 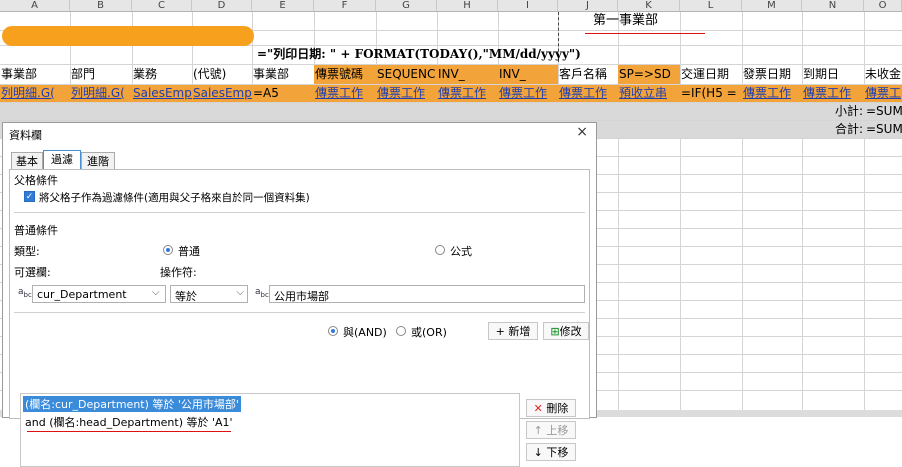 What do you see at coordinates (555, 331) in the screenshot?
I see `modify-icon: ⊞` at bounding box center [555, 331].